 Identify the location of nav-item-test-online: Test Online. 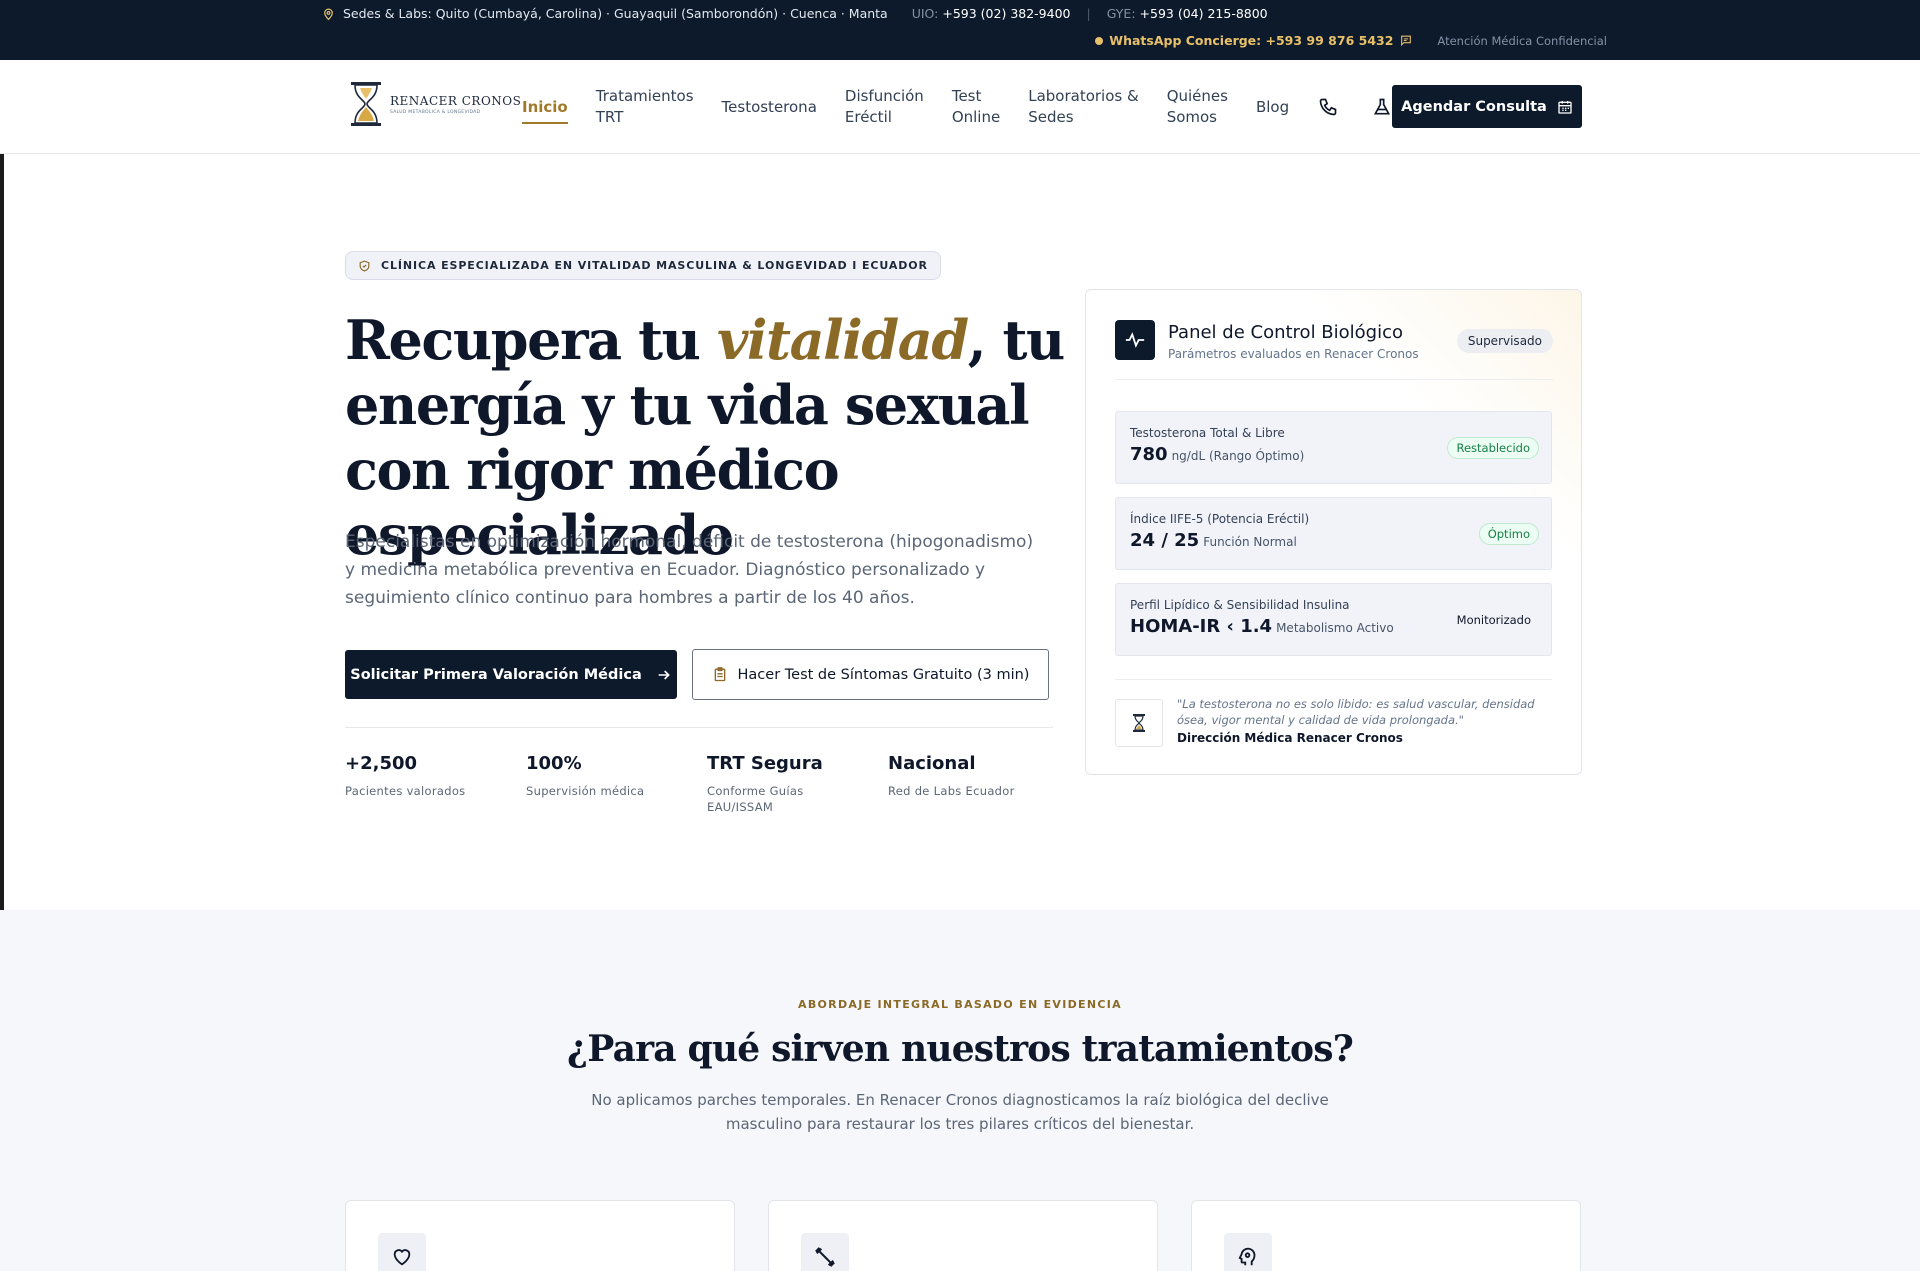
(976, 107).